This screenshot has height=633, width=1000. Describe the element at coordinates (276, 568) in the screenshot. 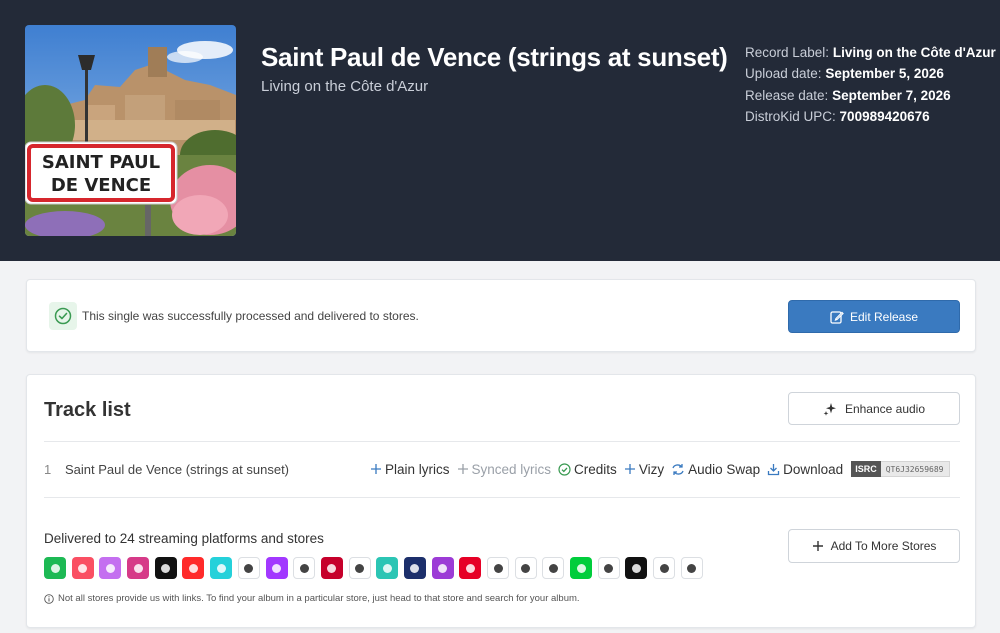

I see `deezer-icon` at that location.